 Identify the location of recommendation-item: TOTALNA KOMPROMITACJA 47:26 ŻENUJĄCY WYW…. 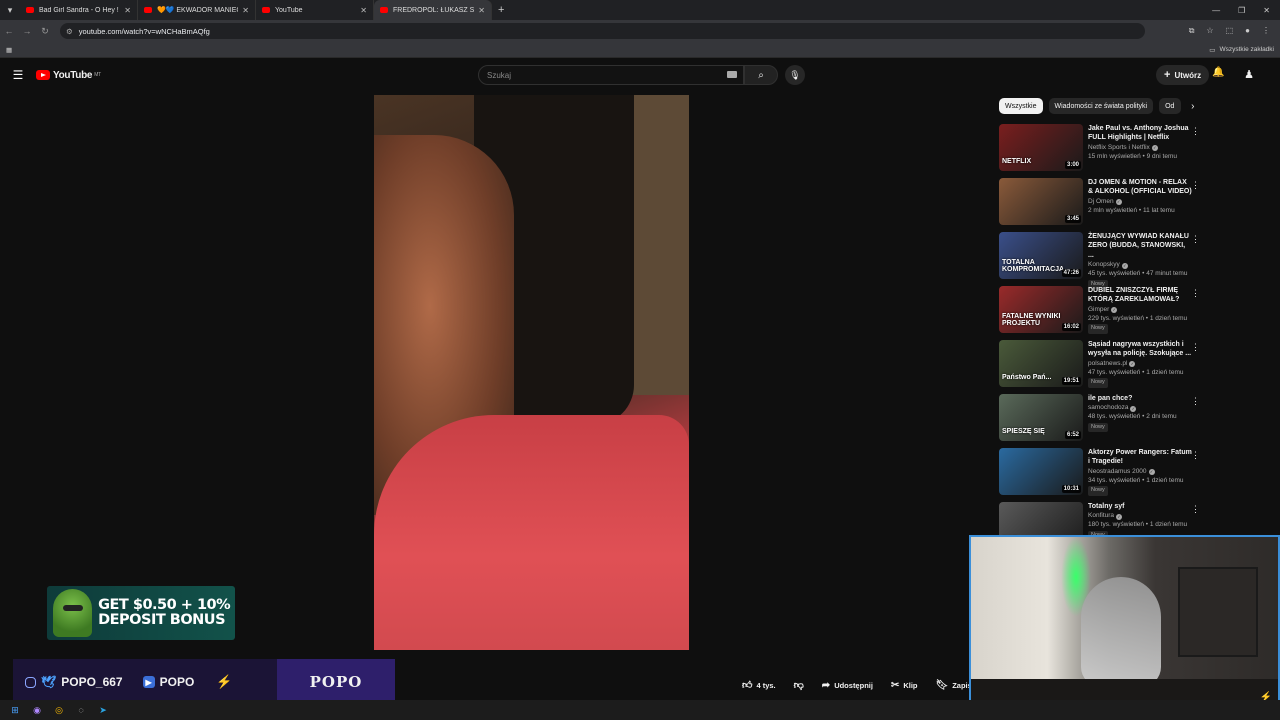
(1101, 261).